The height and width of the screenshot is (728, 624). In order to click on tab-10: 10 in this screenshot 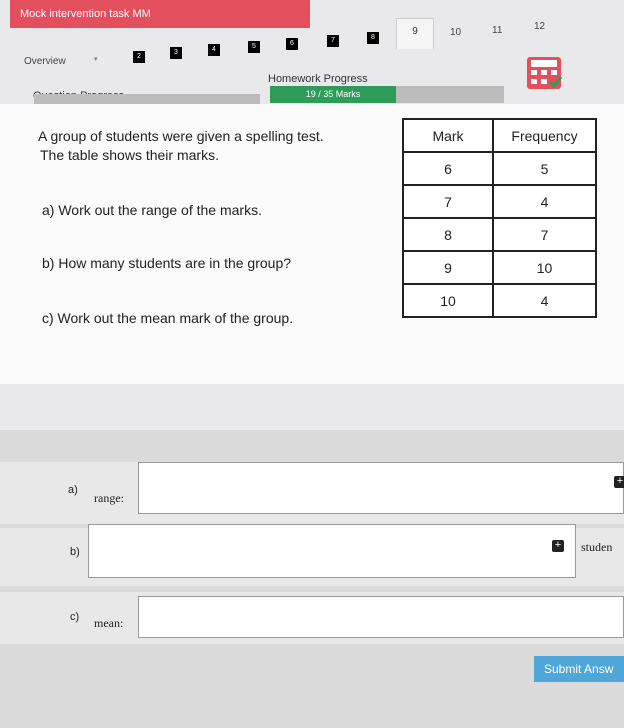, I will do `click(455, 32)`.